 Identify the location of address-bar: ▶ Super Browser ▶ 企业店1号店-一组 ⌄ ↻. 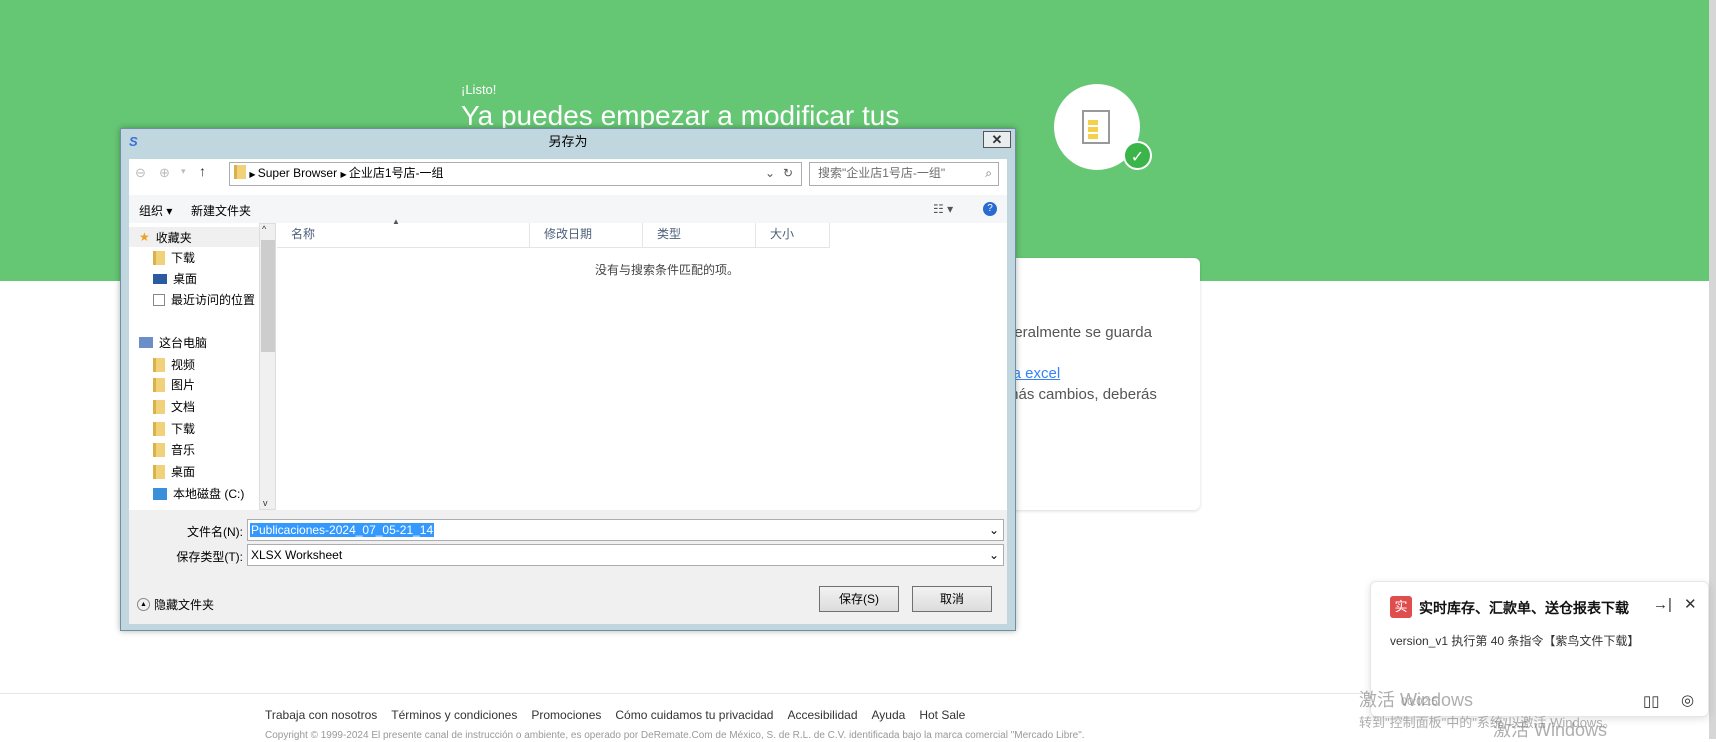
(515, 174).